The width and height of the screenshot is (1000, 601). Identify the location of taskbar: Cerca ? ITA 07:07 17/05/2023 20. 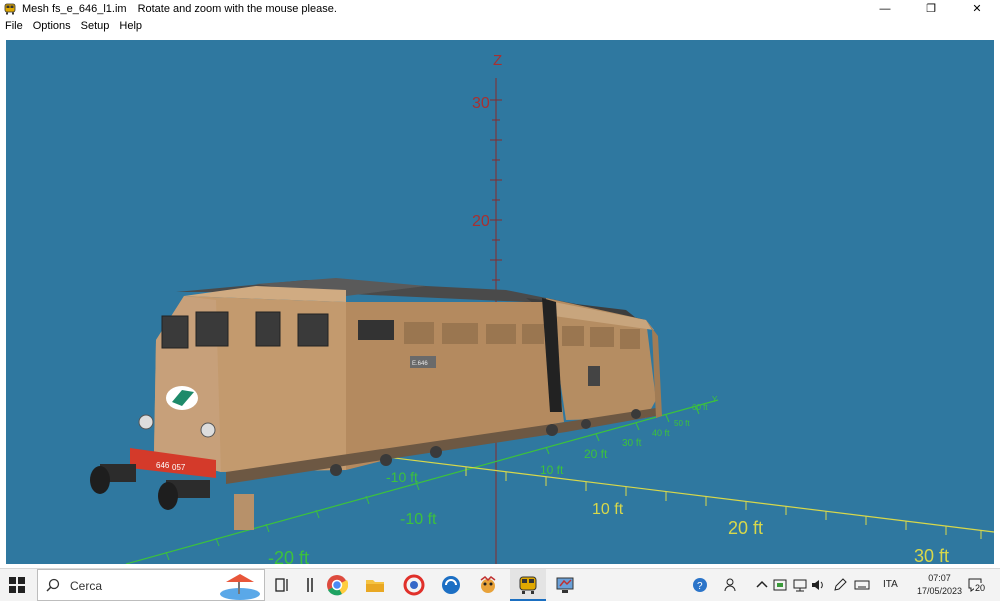
(500, 584).